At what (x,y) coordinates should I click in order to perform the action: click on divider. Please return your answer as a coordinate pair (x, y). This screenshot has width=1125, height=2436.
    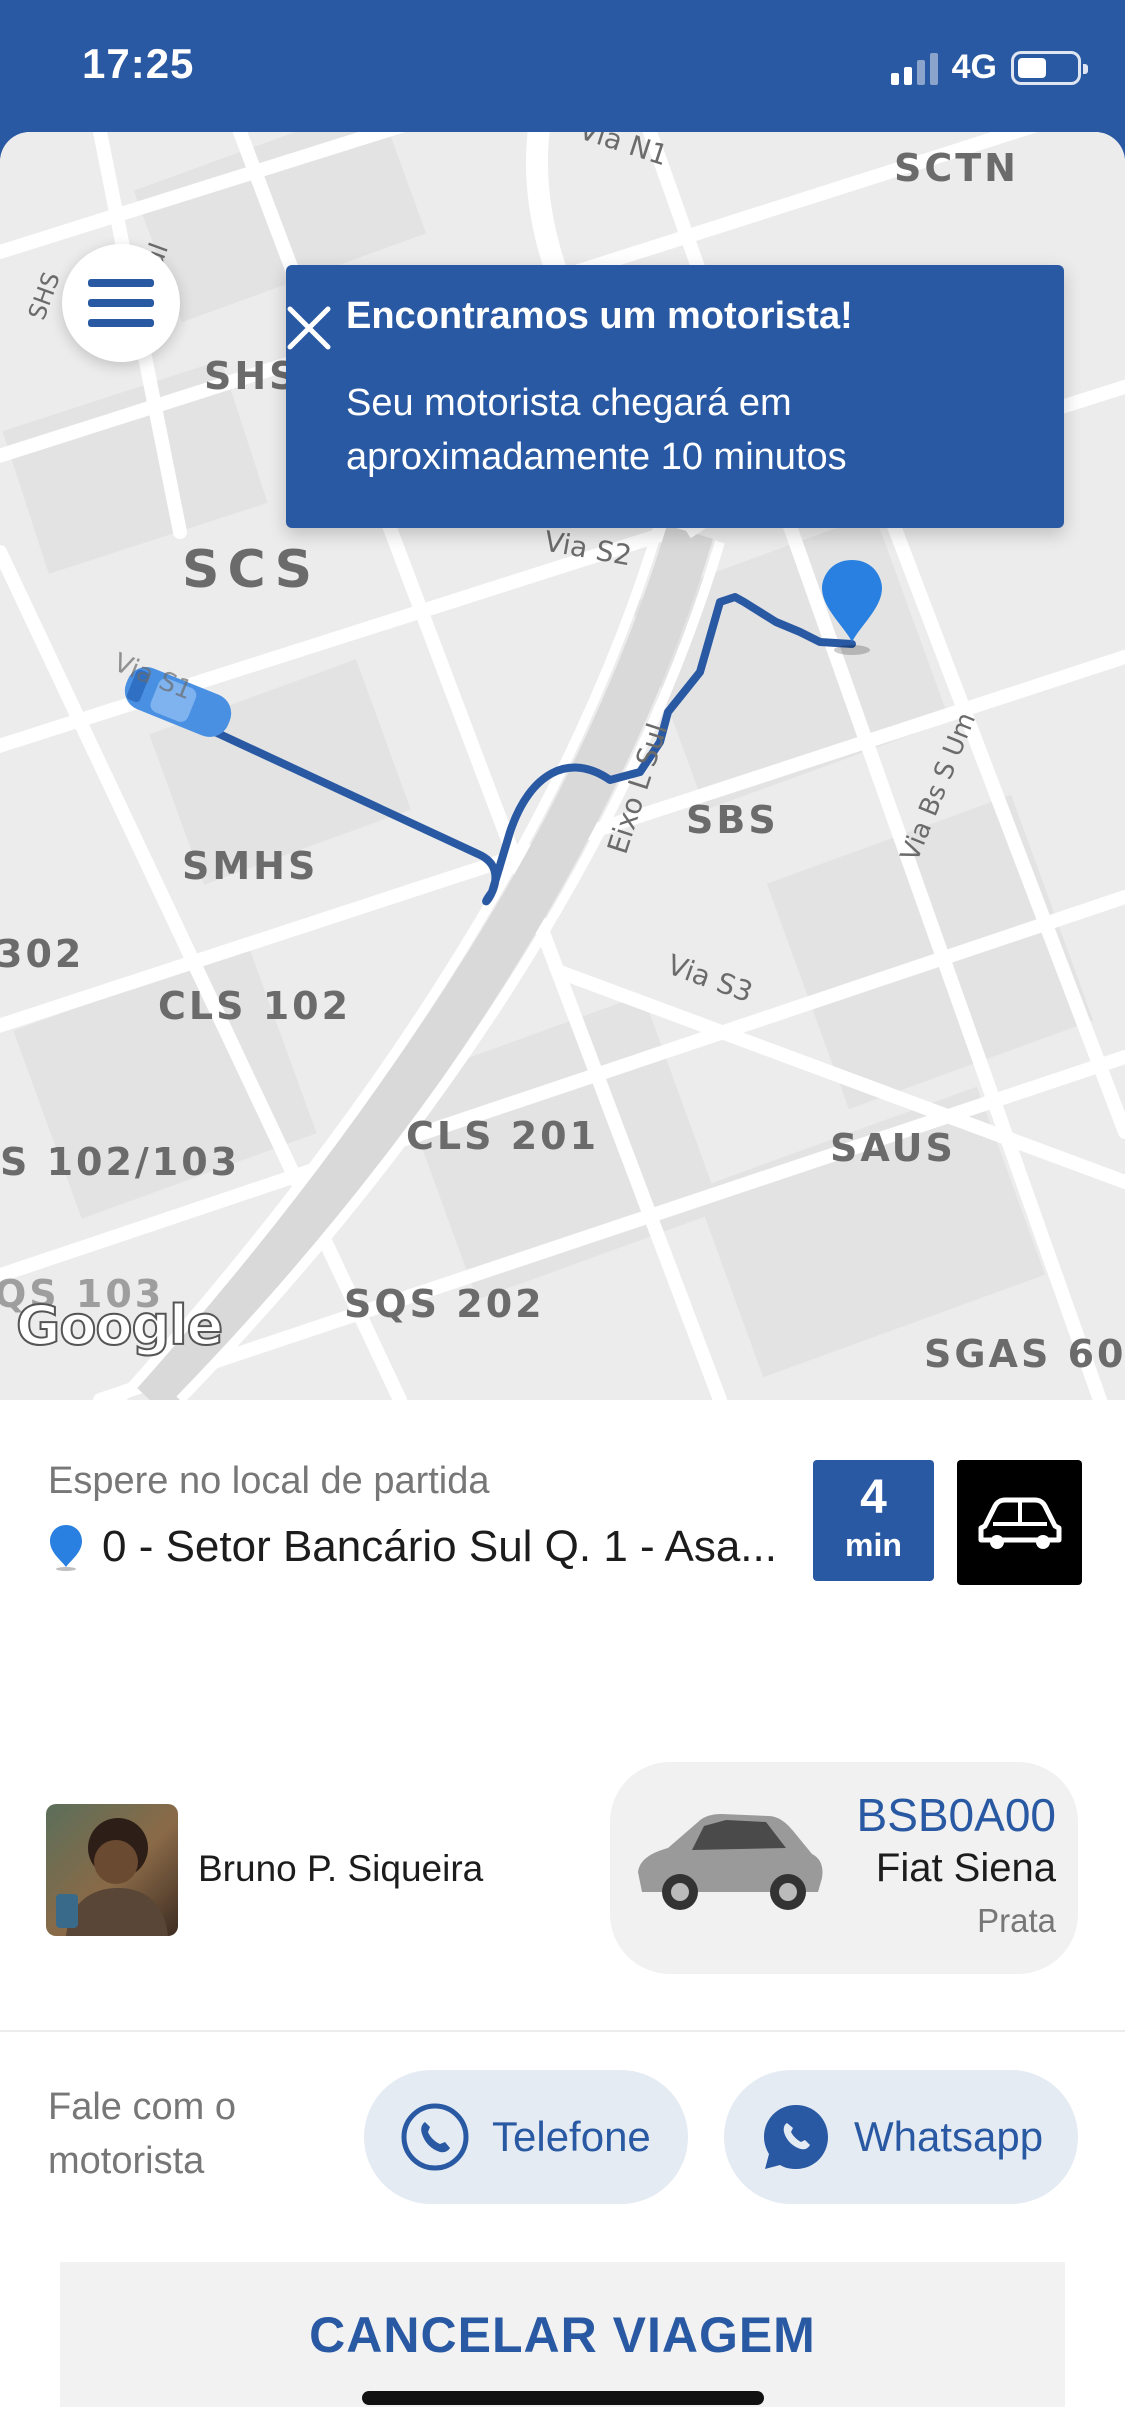
    Looking at the image, I should click on (562, 2031).